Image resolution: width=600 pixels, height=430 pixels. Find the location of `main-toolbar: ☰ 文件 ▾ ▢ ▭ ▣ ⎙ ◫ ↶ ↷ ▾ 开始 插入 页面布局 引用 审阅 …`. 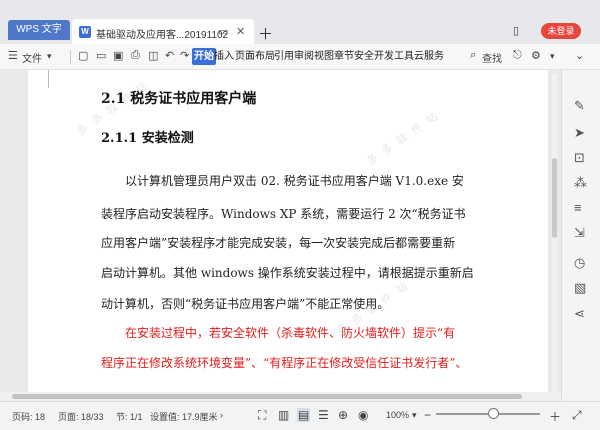

main-toolbar: ☰ 文件 ▾ ▢ ▭ ▣ ⎙ ◫ ↶ ↷ ▾ 开始 插入 页面布局 引用 审阅 … is located at coordinates (300, 57).